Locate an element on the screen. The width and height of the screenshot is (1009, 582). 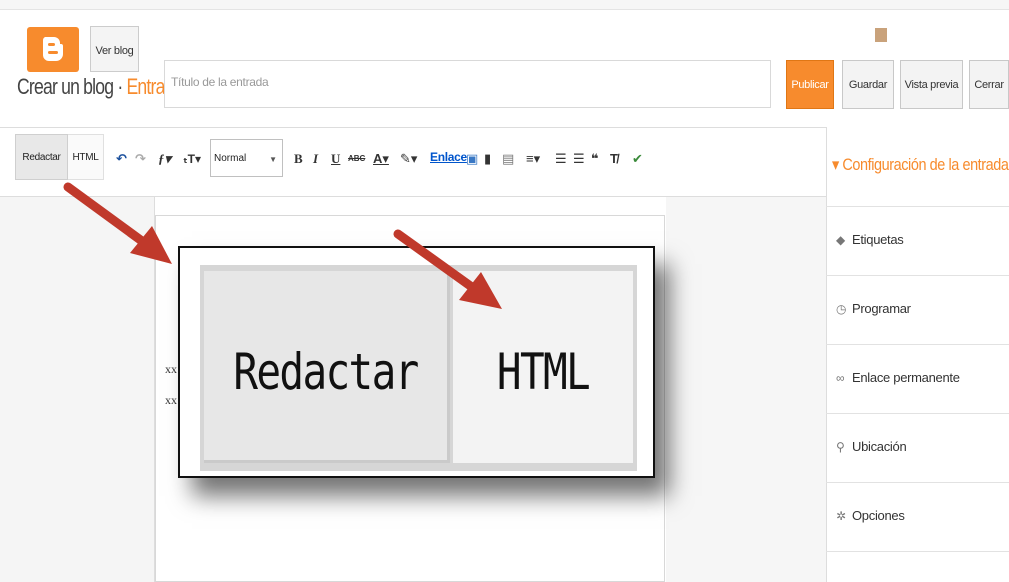
annotation-arrows is located at coordinates (282, 245).